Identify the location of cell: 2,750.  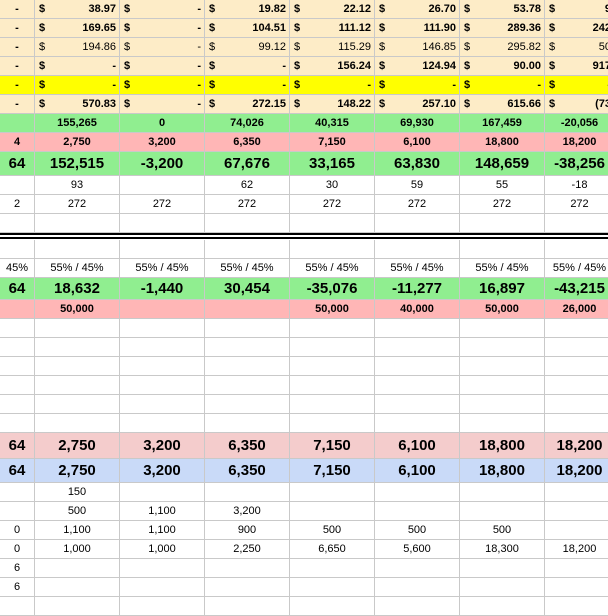
(77, 142).